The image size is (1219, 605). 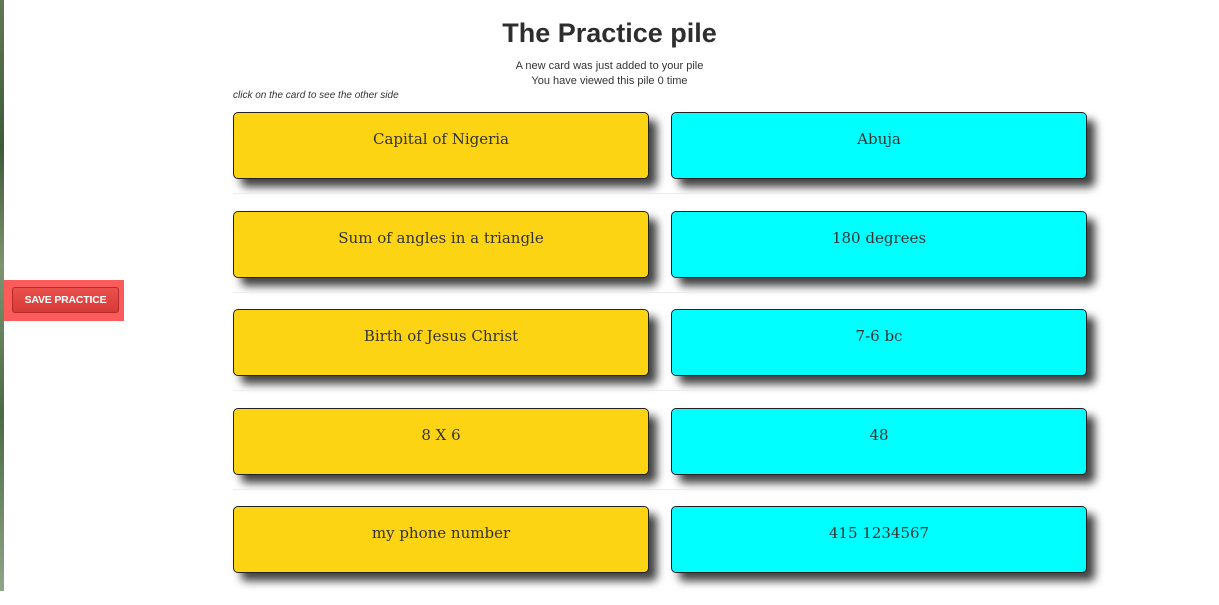 I want to click on card-back: 180 degrees, so click(x=879, y=244).